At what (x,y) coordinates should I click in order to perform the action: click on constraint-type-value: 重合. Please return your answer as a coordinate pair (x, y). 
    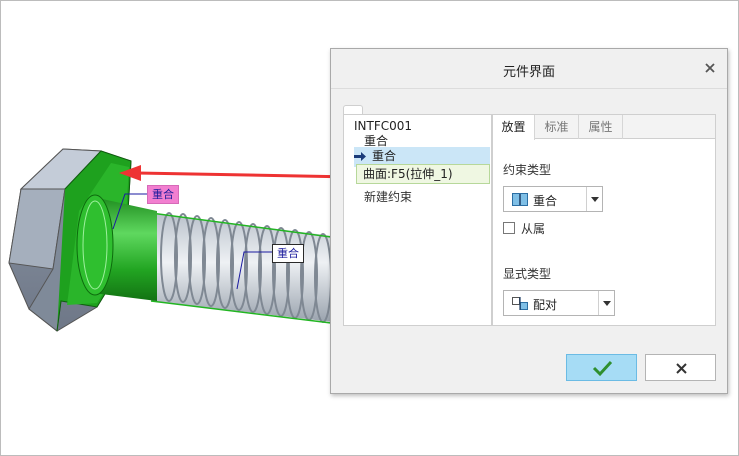
    Looking at the image, I should click on (545, 201).